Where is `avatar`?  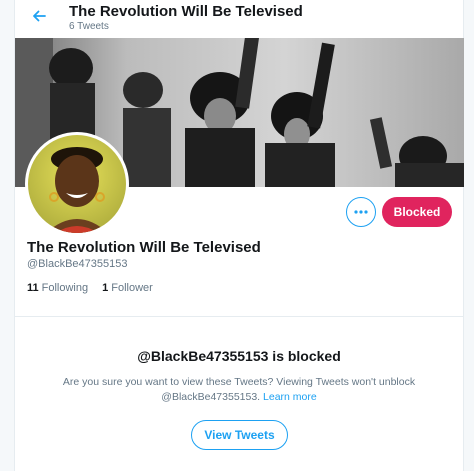
avatar is located at coordinates (77, 184).